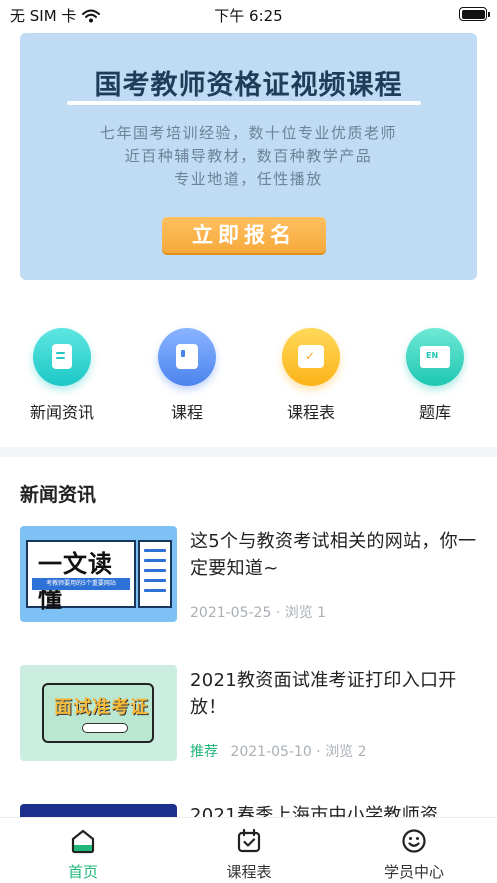  What do you see at coordinates (98, 574) in the screenshot?
I see `news-thumbnail: 一文读懂 考教师要用的5个重要网站` at bounding box center [98, 574].